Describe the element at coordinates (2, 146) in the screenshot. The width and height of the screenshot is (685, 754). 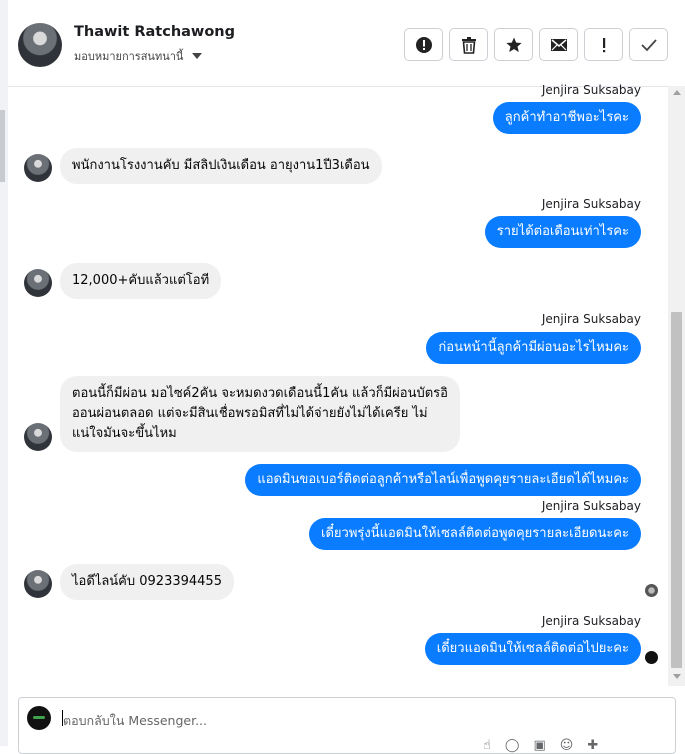
I see `left-scroll-indicator` at that location.